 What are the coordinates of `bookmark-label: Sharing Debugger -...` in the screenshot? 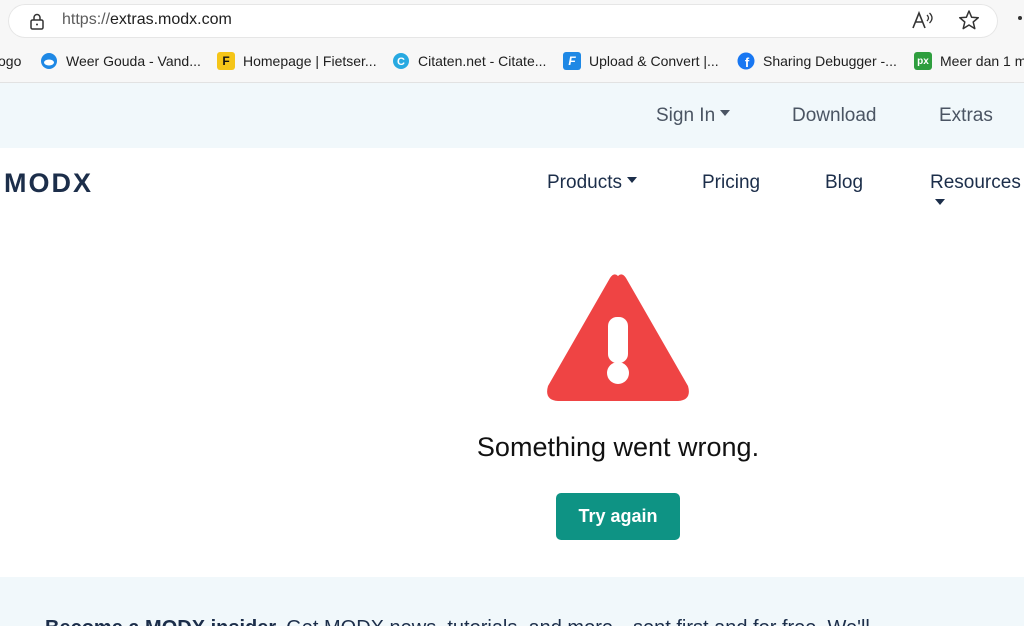 It's located at (830, 61).